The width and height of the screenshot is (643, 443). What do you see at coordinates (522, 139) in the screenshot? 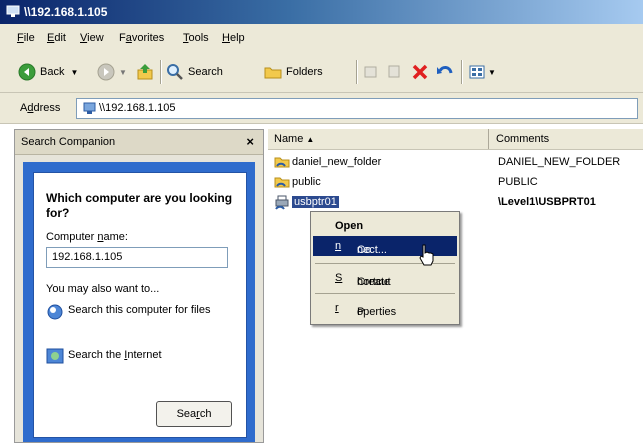
I see `column-comments-header: Comments` at bounding box center [522, 139].